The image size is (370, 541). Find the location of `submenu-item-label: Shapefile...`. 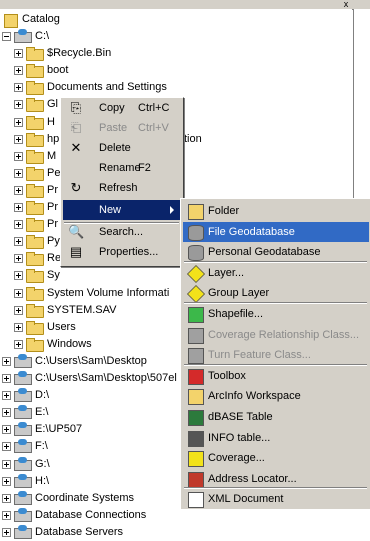

submenu-item-label: Shapefile... is located at coordinates (236, 314).